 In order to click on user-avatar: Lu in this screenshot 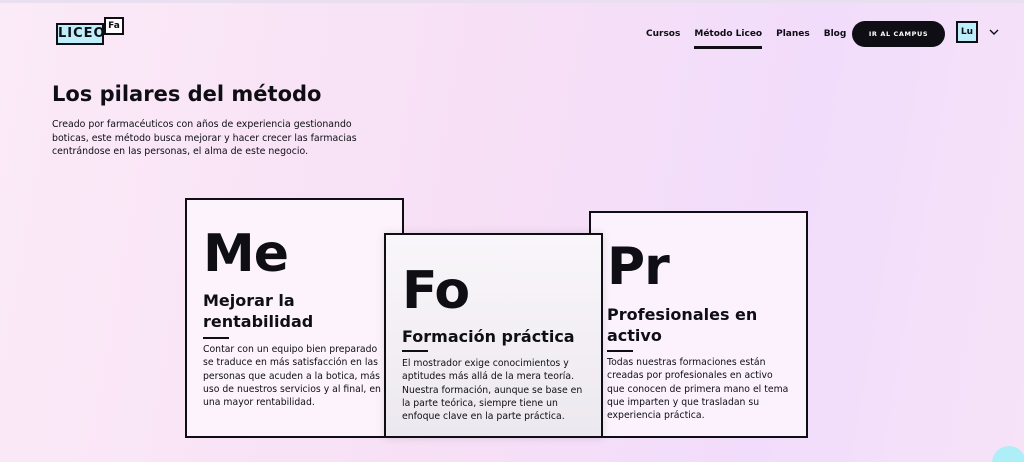, I will do `click(967, 32)`.